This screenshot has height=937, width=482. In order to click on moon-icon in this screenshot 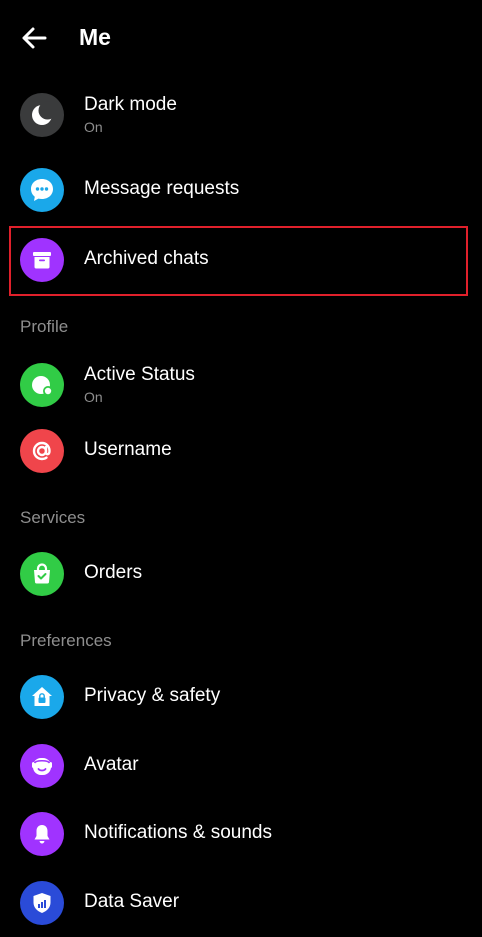, I will do `click(42, 115)`.